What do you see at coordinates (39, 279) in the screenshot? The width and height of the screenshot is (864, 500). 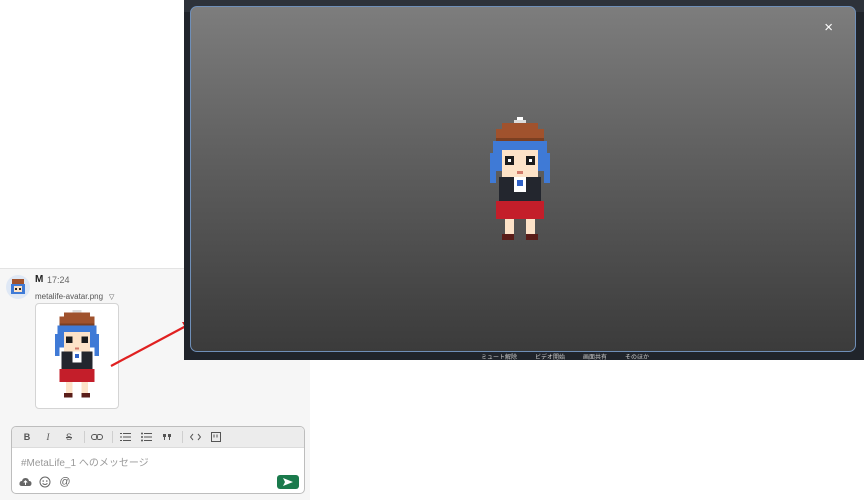 I see `sender-name: M` at bounding box center [39, 279].